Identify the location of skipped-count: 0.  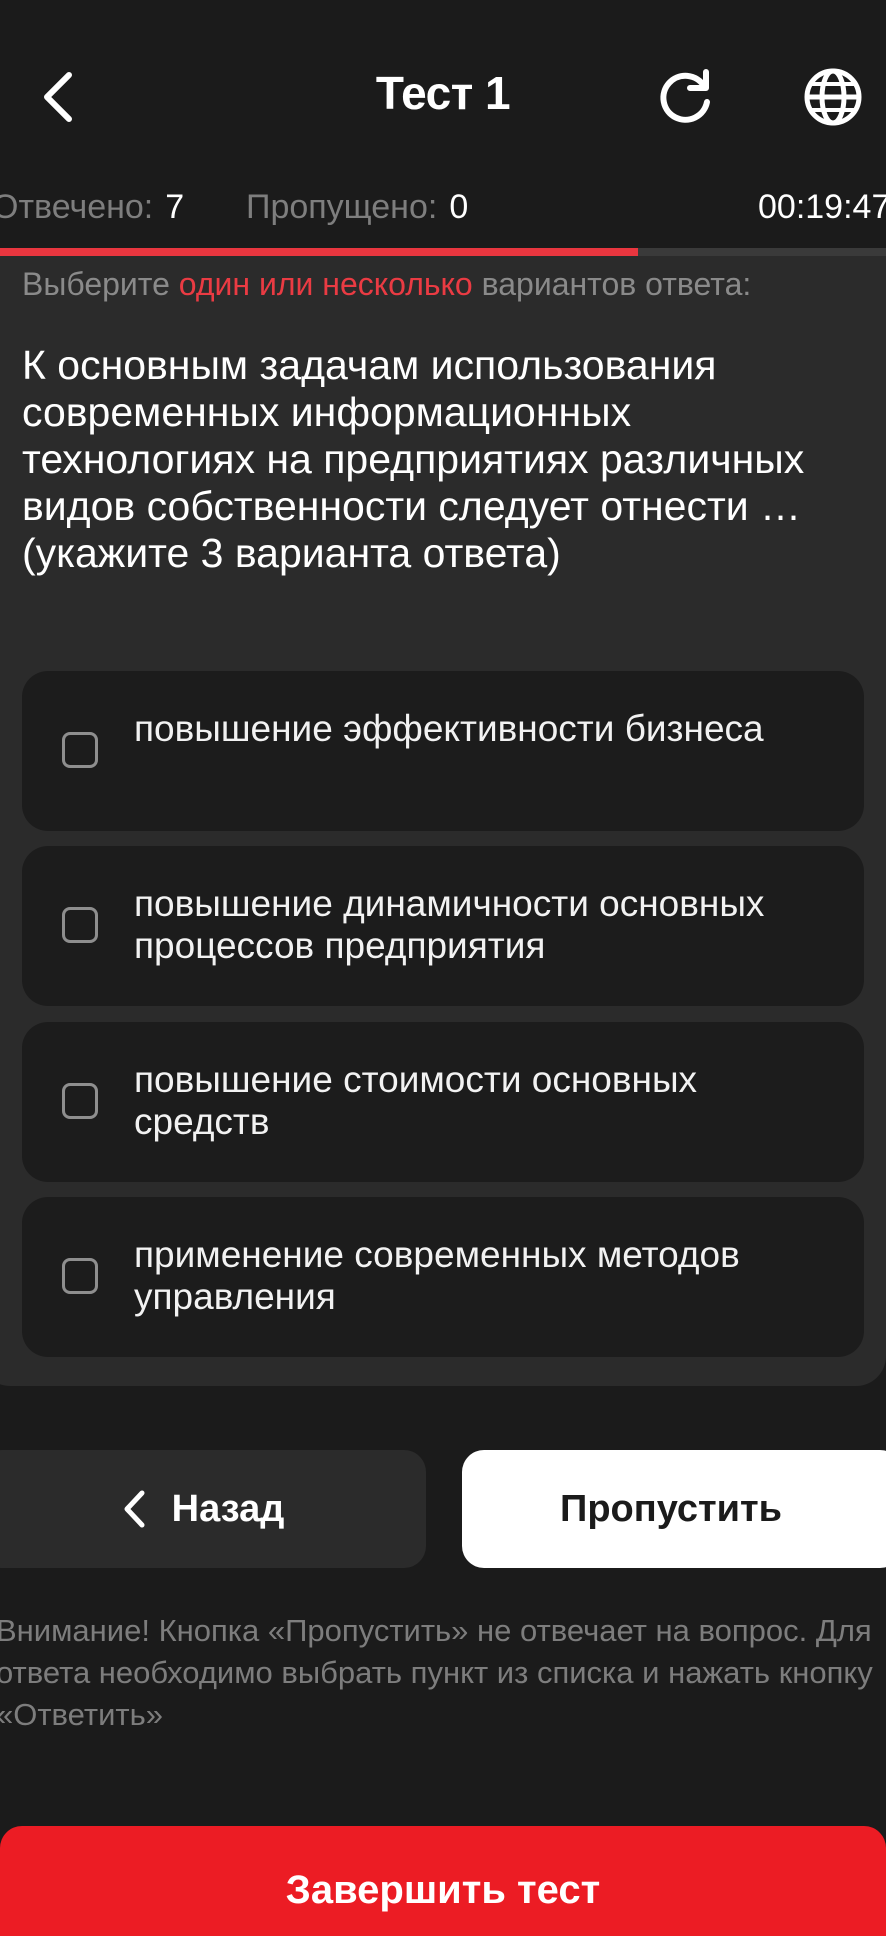
(459, 207).